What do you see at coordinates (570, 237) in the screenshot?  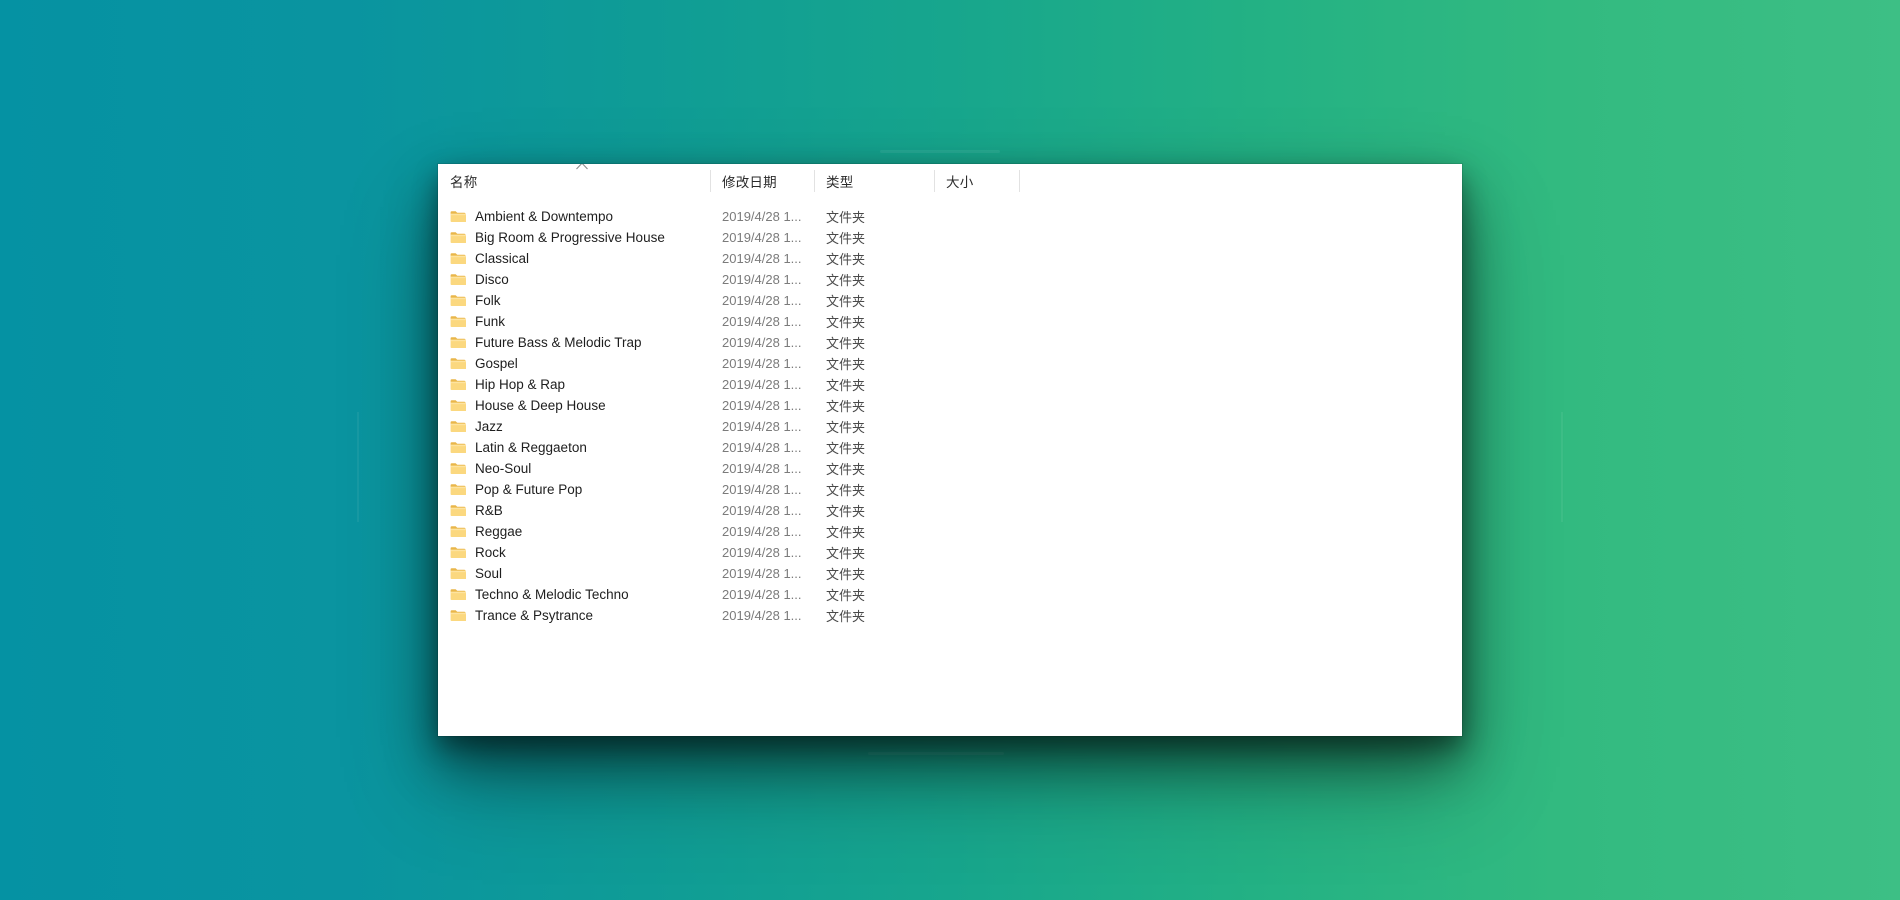 I see `file-name-label: Big Room & Progressive House` at bounding box center [570, 237].